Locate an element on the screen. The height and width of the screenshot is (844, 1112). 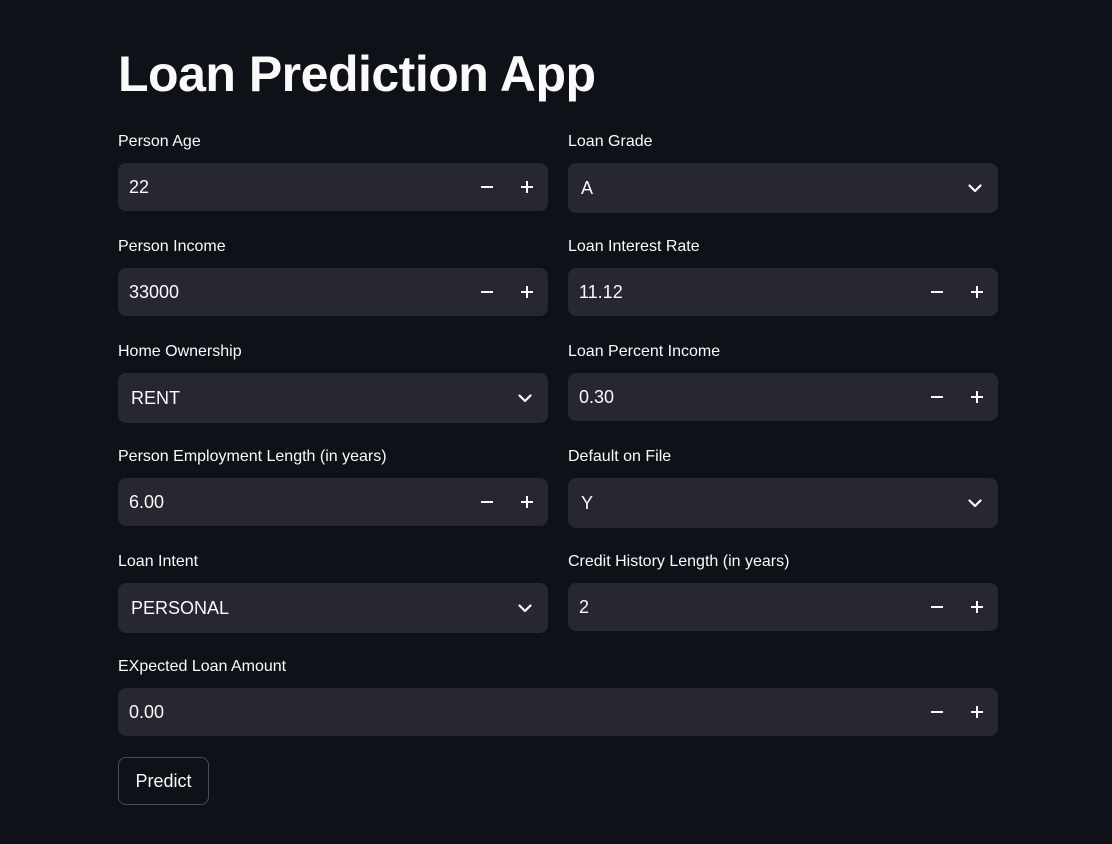
loan-intent-label: Loan Intent is located at coordinates (158, 561).